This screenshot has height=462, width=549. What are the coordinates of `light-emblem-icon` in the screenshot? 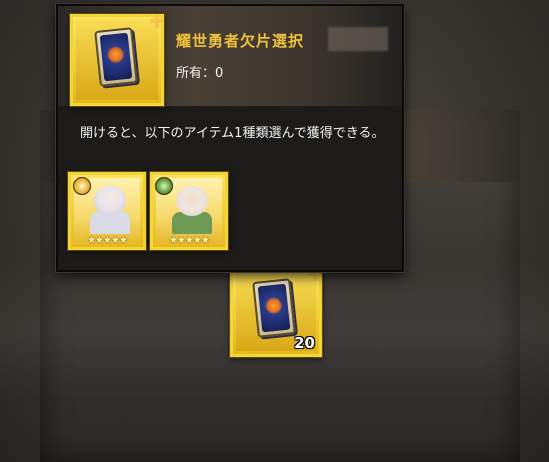 It's located at (82, 186).